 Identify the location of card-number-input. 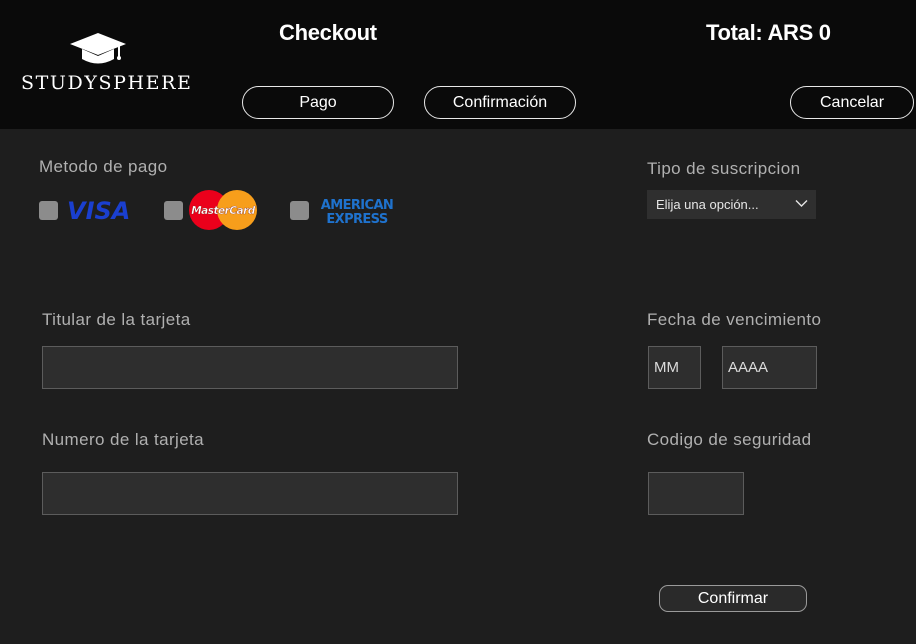
(250, 493).